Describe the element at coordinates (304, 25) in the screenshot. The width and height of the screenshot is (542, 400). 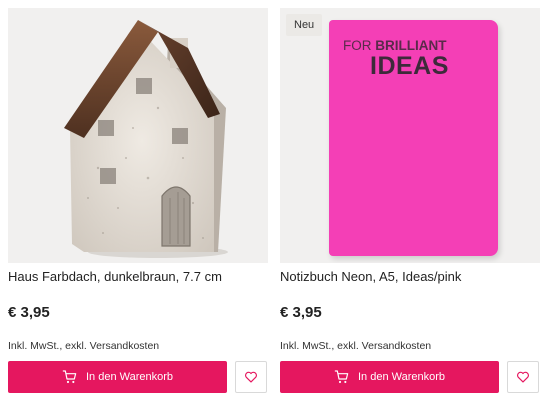
I see `new-badge: Neu` at that location.